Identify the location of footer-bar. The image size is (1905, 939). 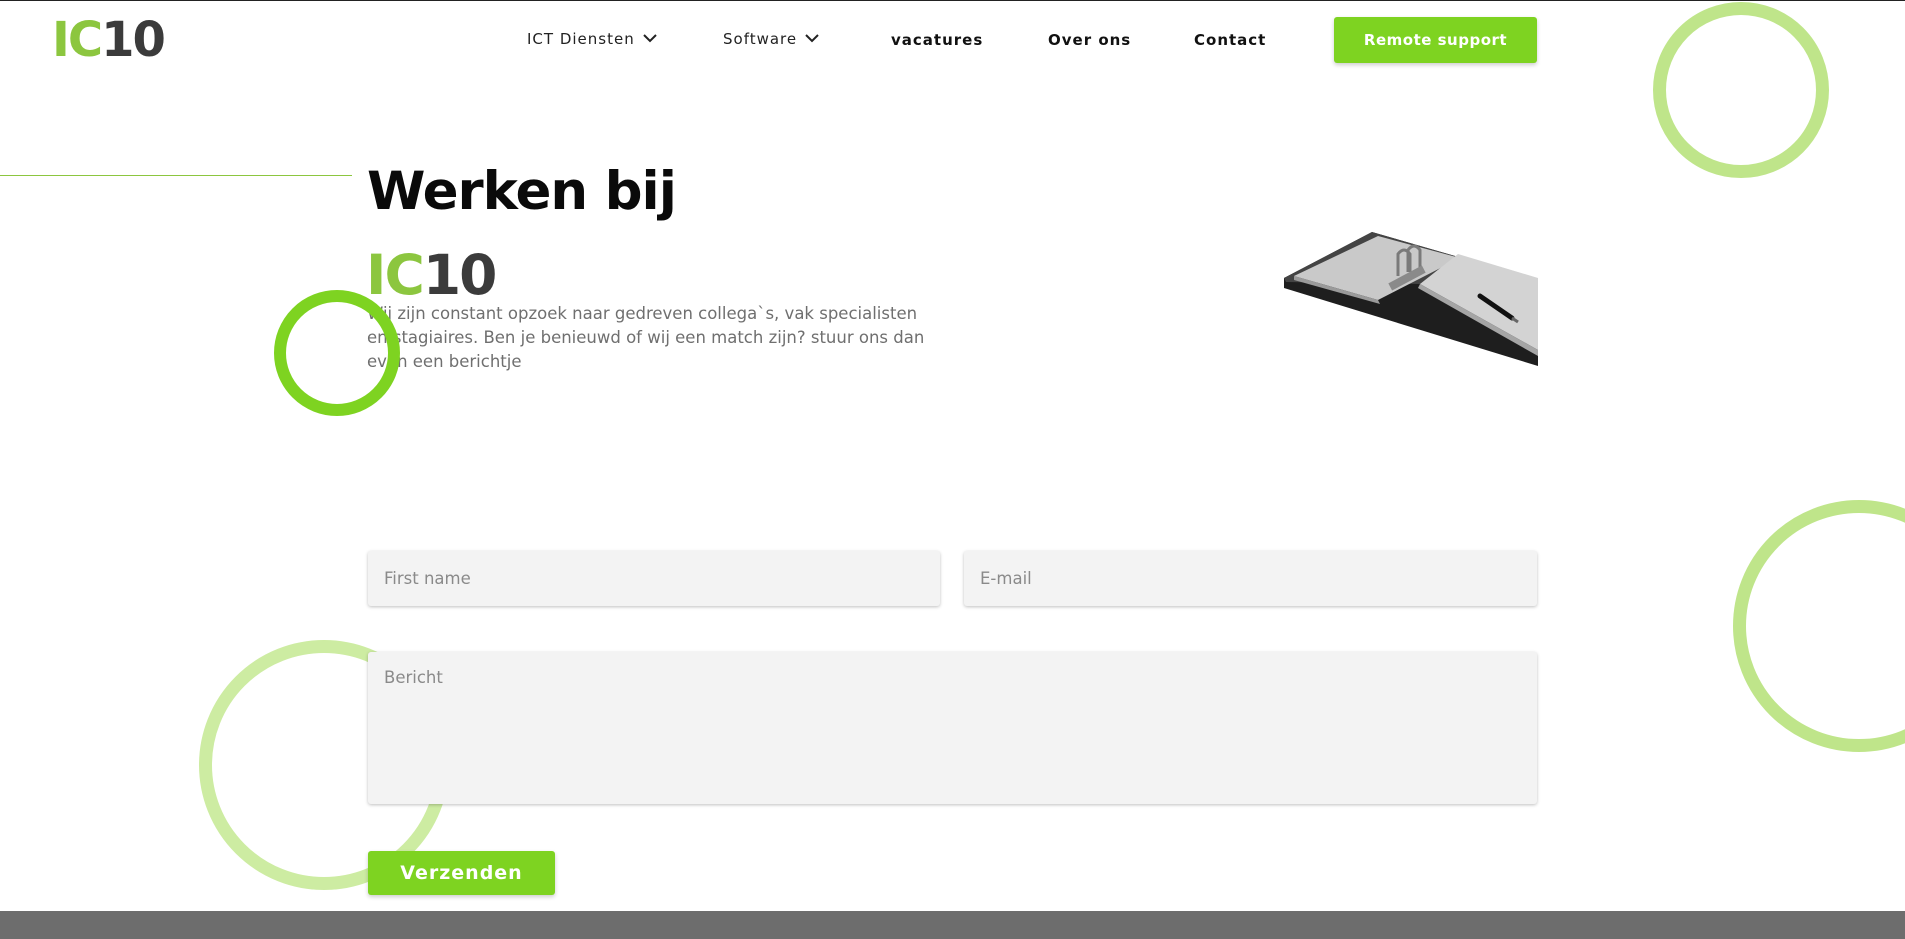
(952, 925).